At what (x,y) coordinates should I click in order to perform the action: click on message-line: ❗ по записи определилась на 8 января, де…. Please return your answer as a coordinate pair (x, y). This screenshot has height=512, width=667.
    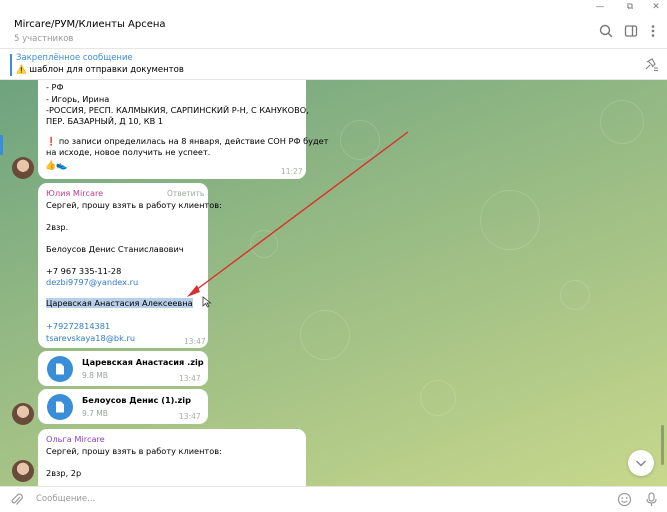
    Looking at the image, I should click on (187, 141).